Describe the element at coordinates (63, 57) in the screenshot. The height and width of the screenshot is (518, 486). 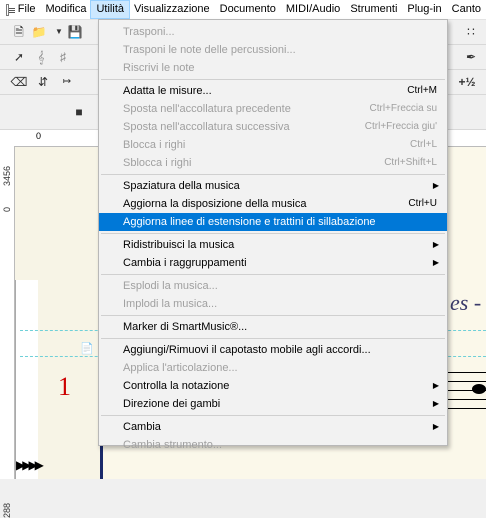
I see `key-signature-icon: ♯` at that location.